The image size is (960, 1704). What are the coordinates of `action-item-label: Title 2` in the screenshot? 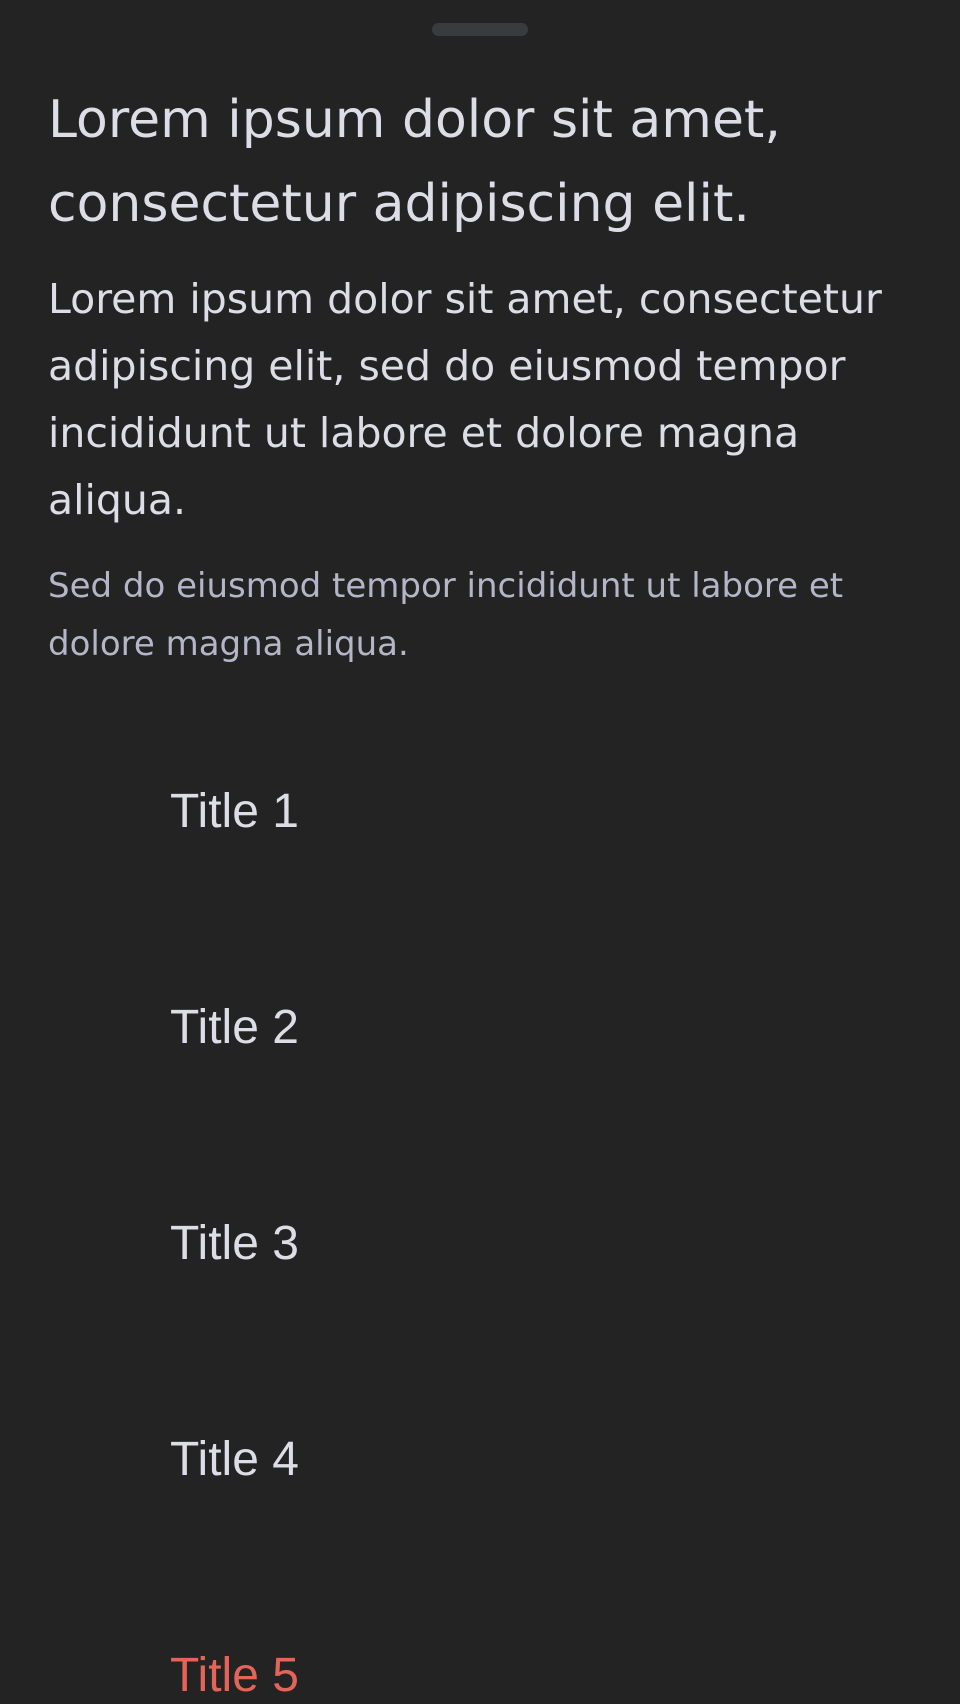 It's located at (234, 1027).